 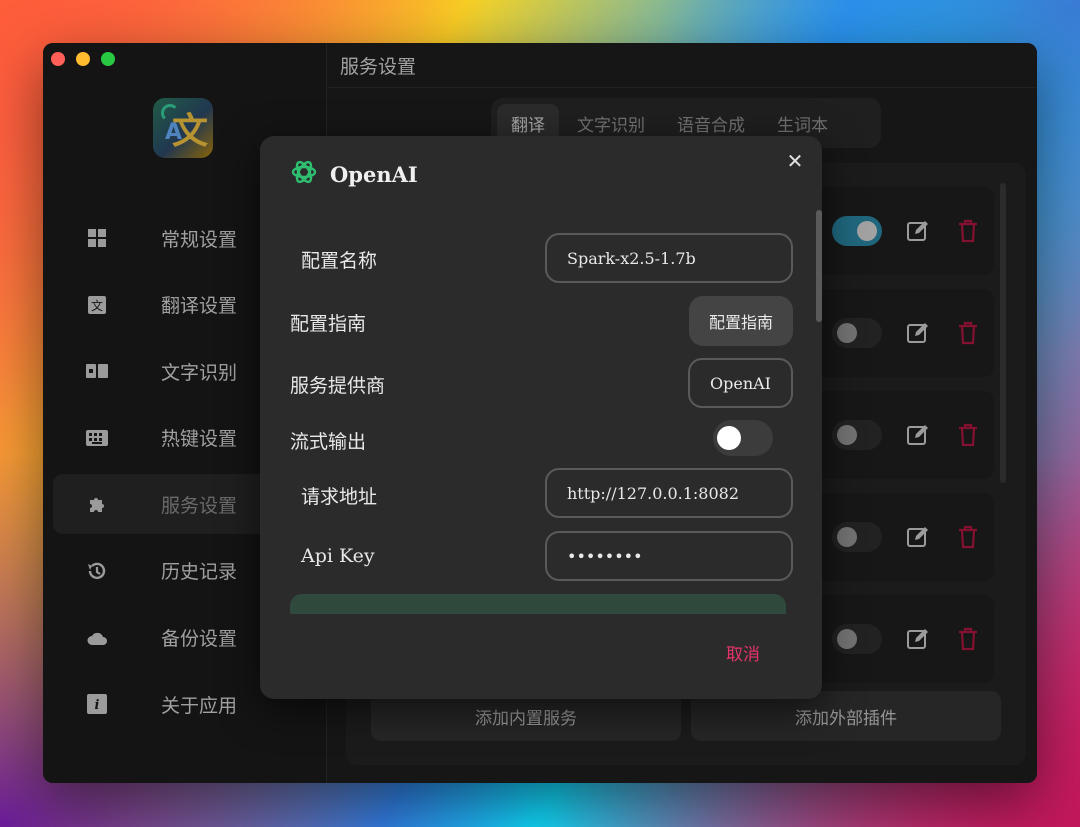 I want to click on stream-output-label: 流式输出, so click(x=328, y=442).